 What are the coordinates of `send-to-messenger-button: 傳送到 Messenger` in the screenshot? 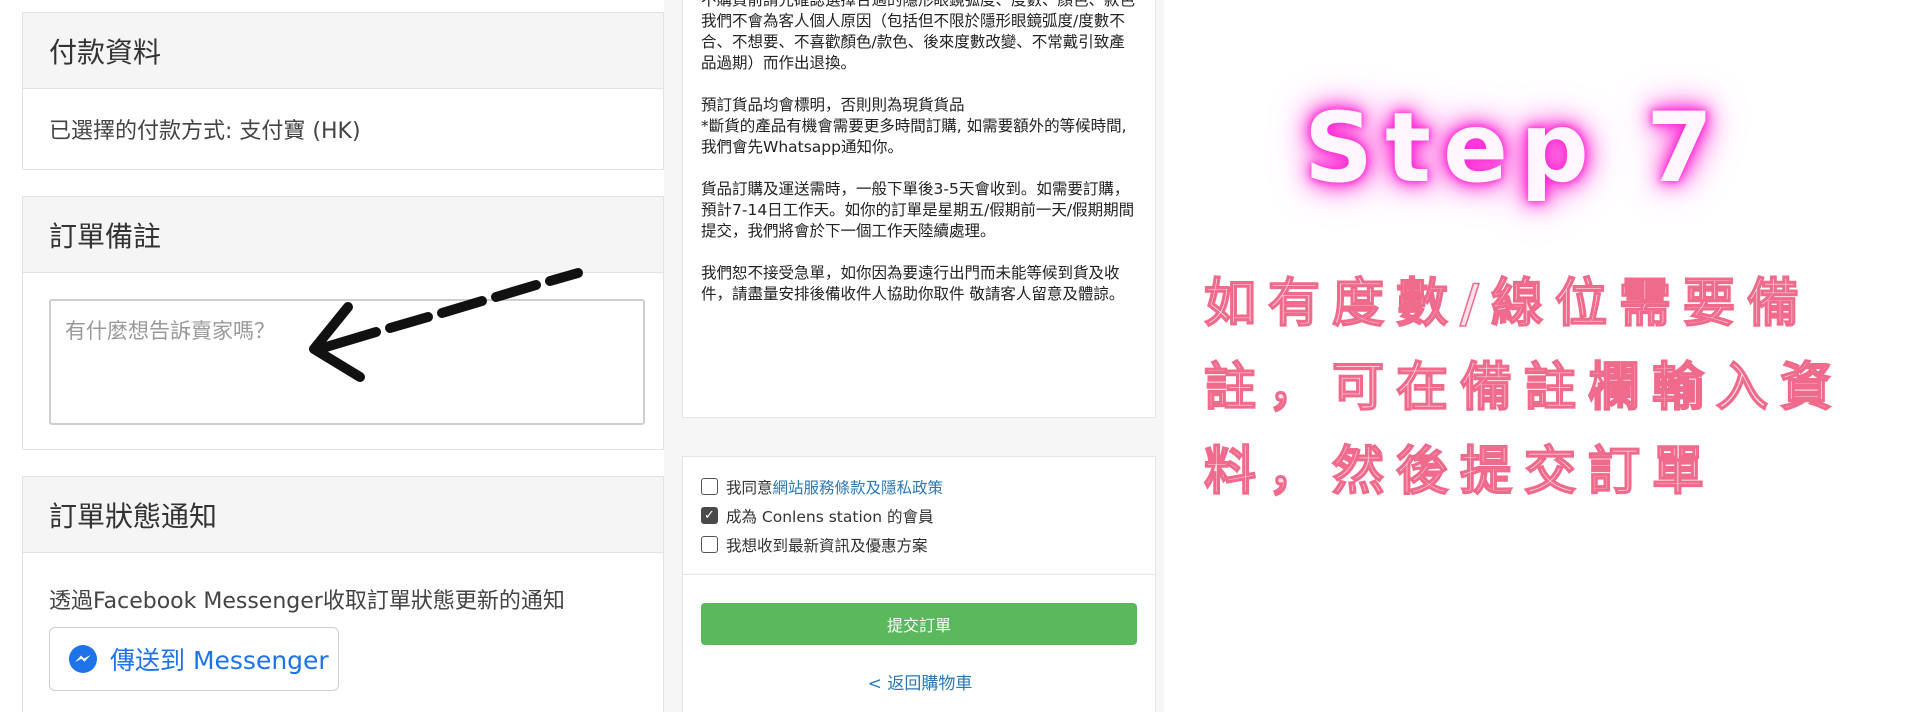 It's located at (194, 659).